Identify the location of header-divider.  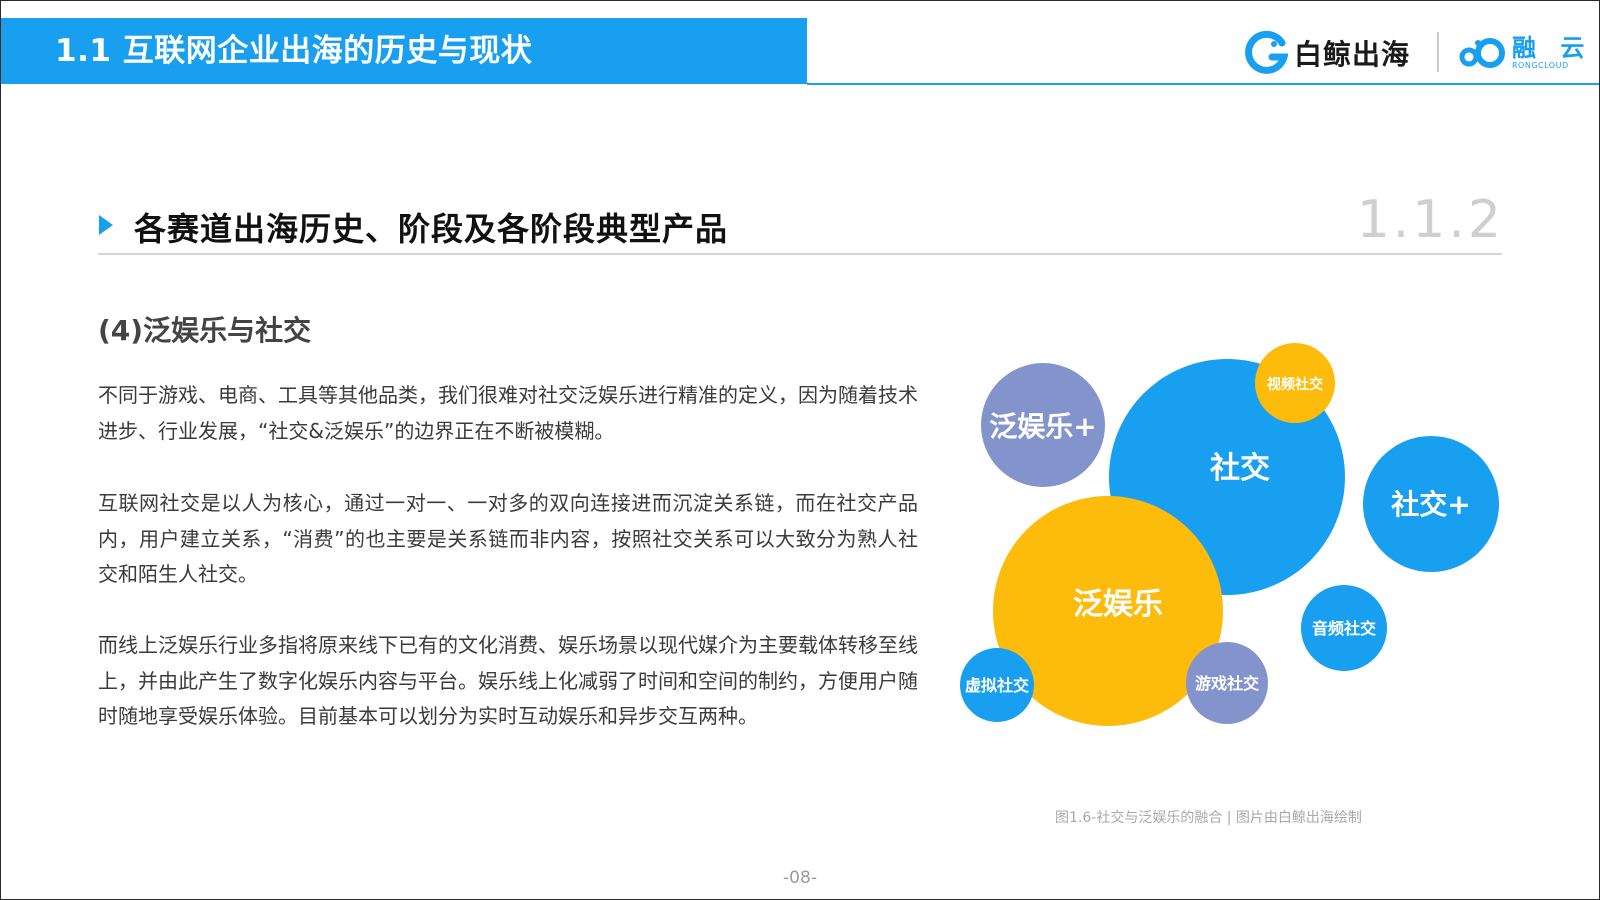
(1203, 84).